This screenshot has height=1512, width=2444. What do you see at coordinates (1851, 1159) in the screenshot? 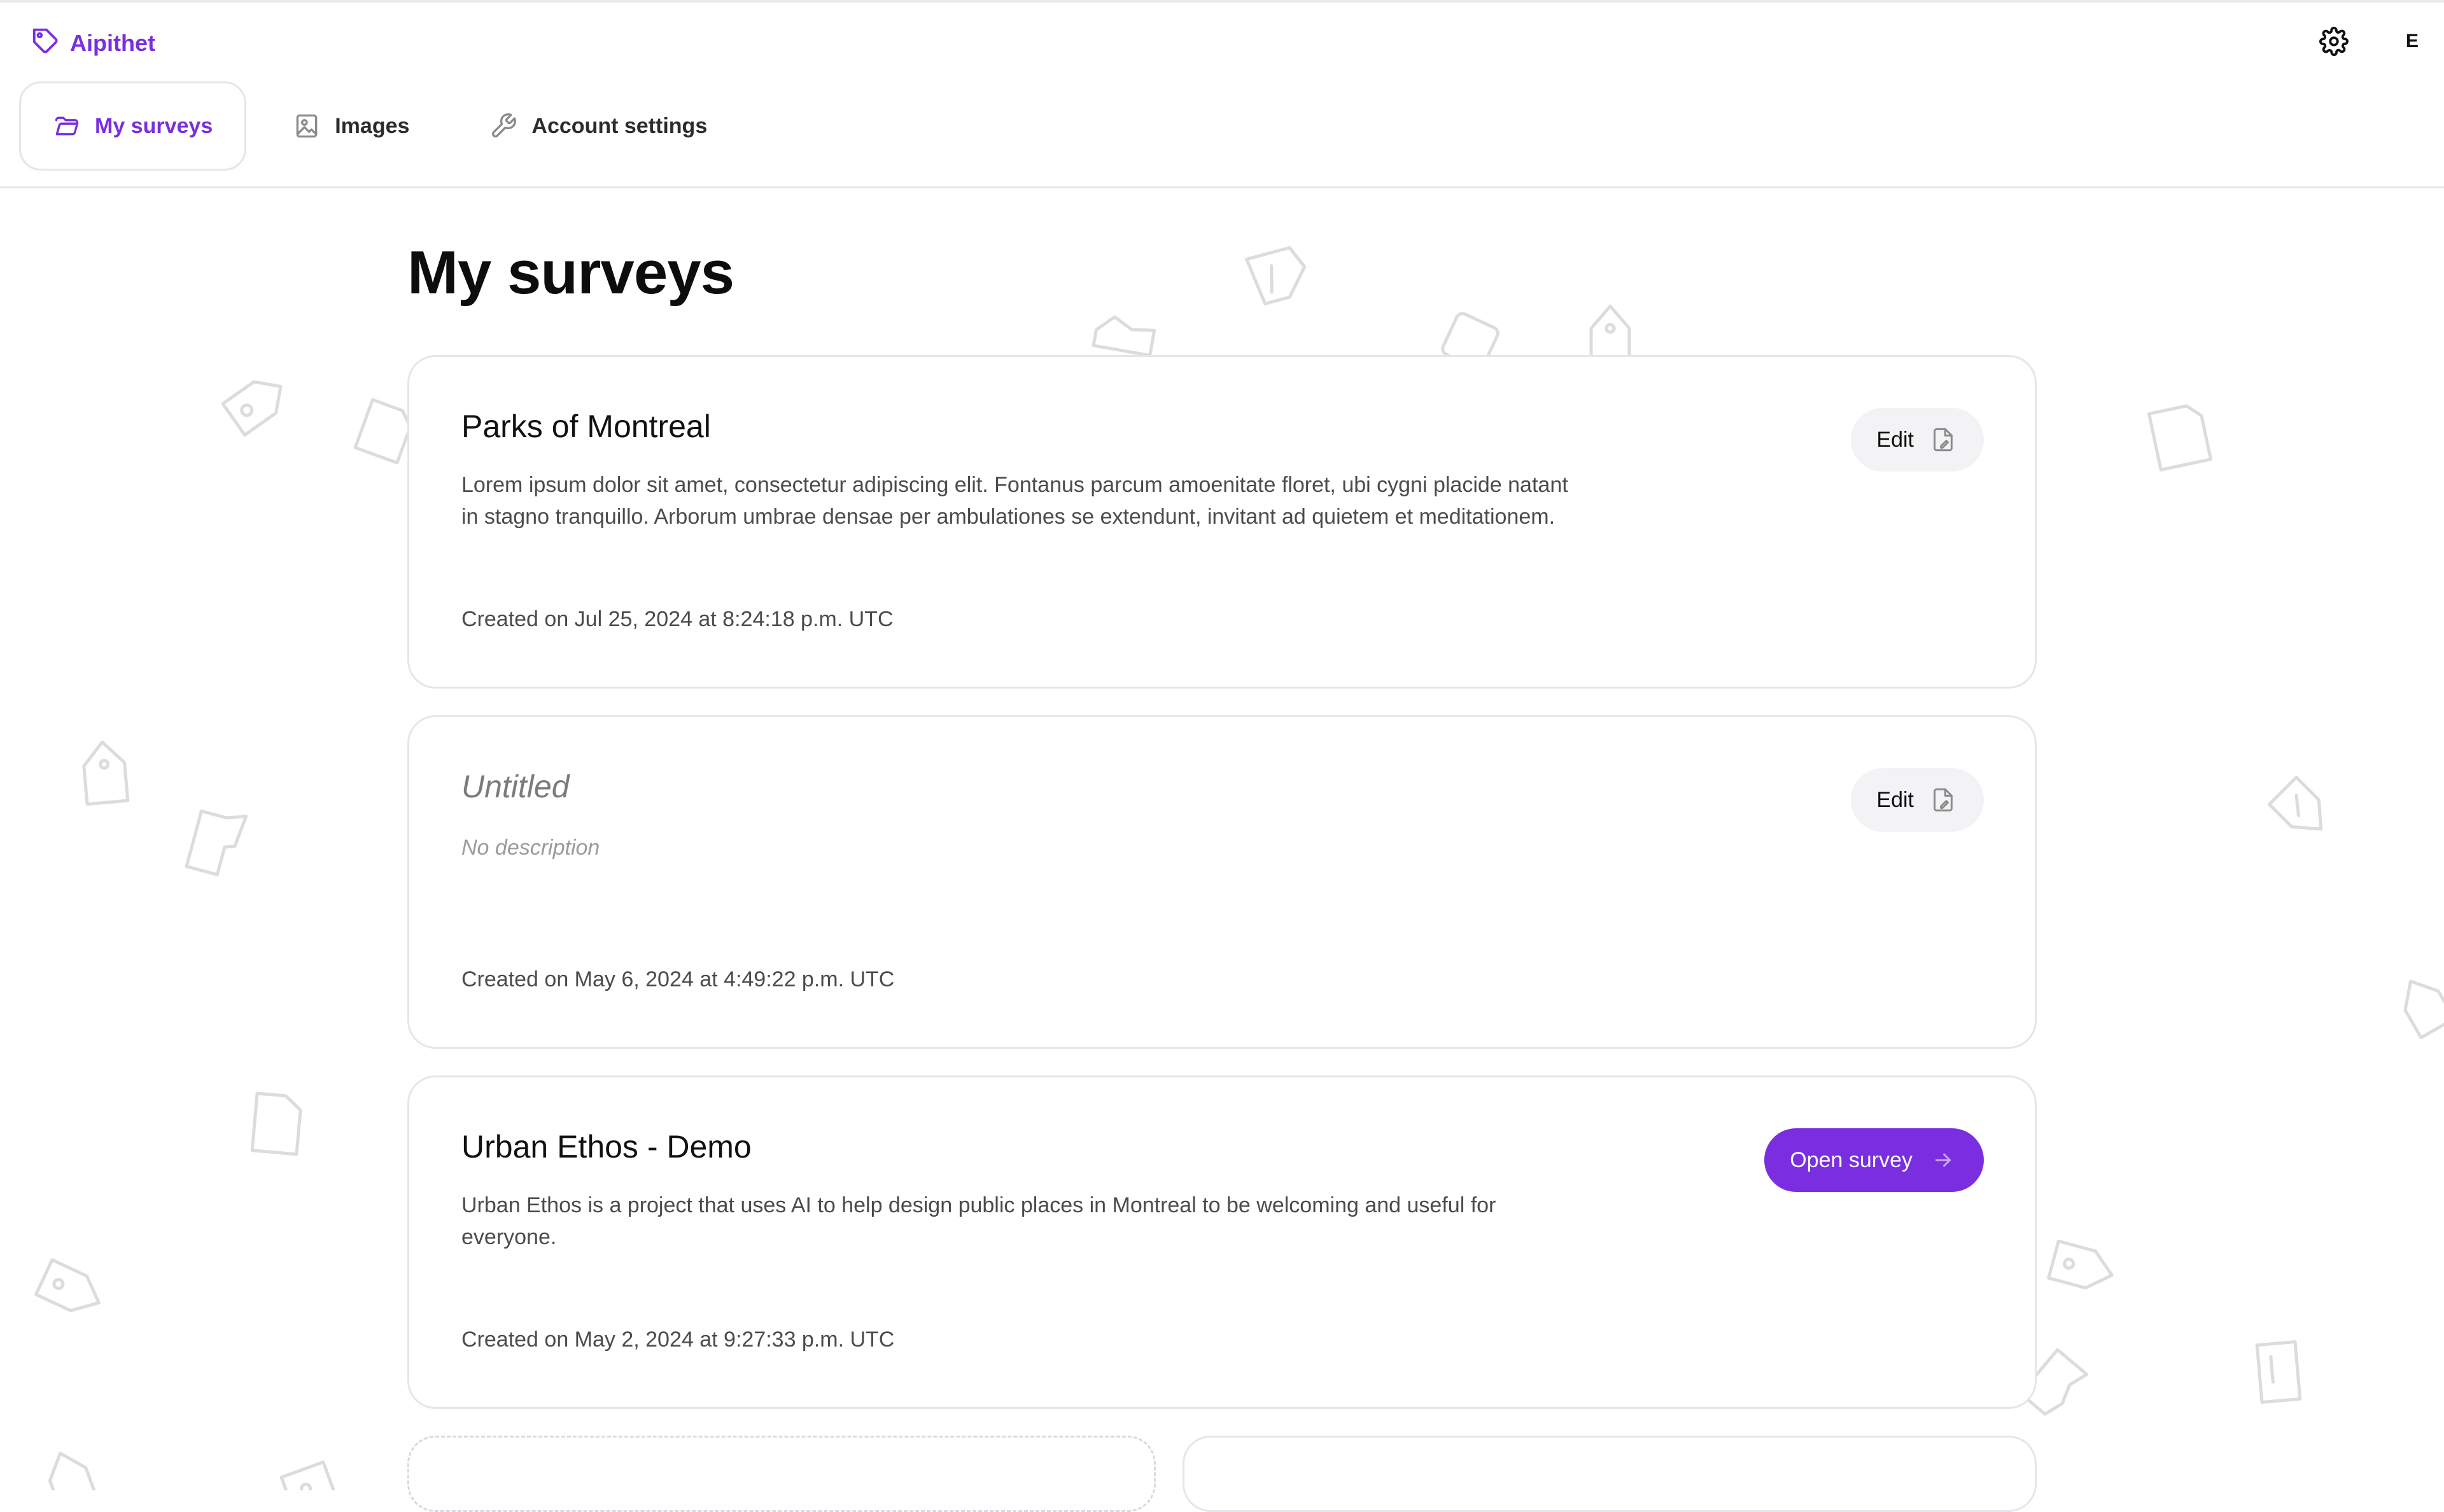
I see `button-label: Open survey` at bounding box center [1851, 1159].